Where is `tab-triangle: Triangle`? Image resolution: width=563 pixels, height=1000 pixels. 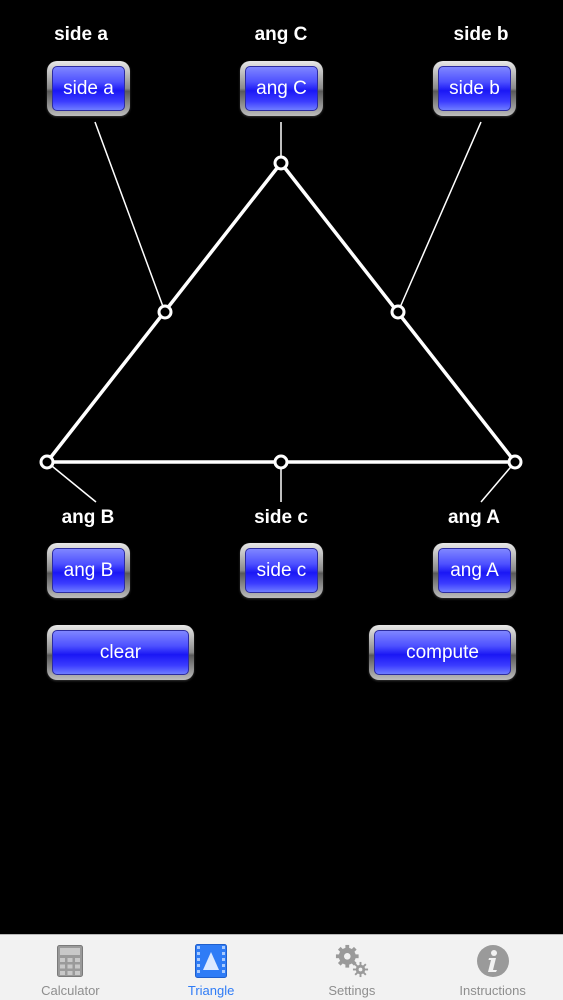
tab-triangle: Triangle is located at coordinates (211, 967).